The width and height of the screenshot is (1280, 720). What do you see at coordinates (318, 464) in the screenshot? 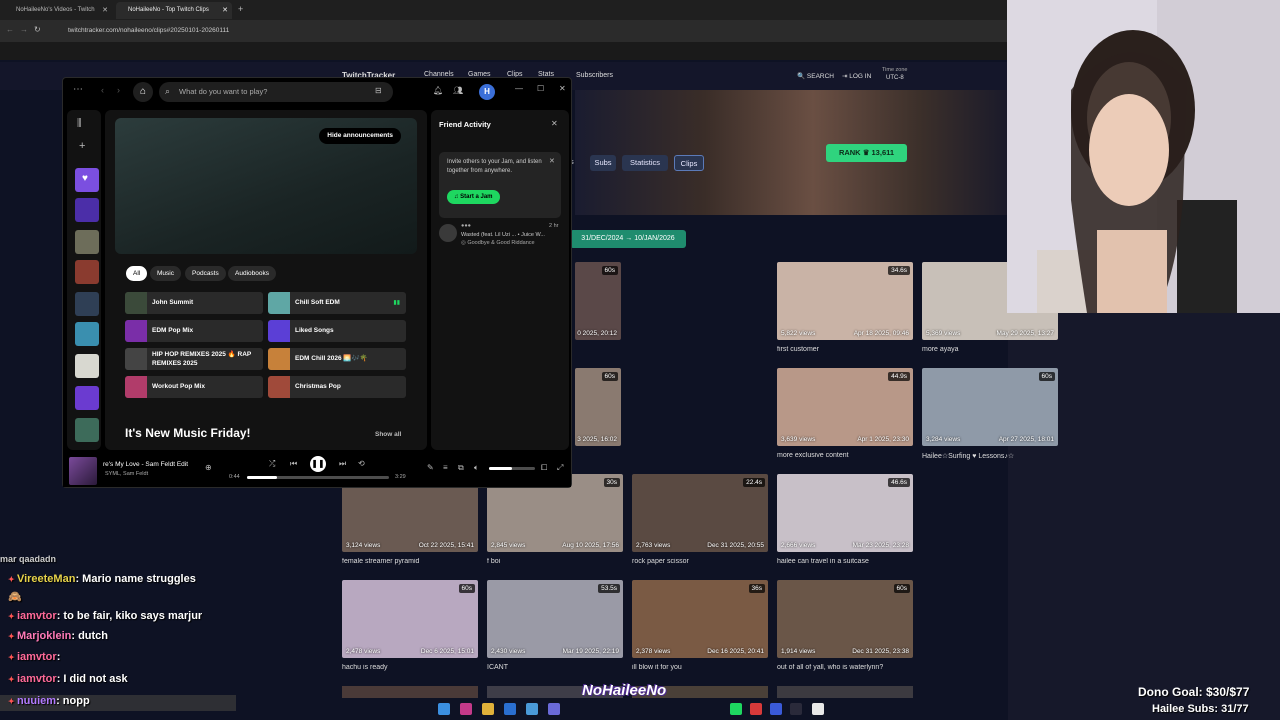
I see `pause-button: ❚❚` at bounding box center [318, 464].